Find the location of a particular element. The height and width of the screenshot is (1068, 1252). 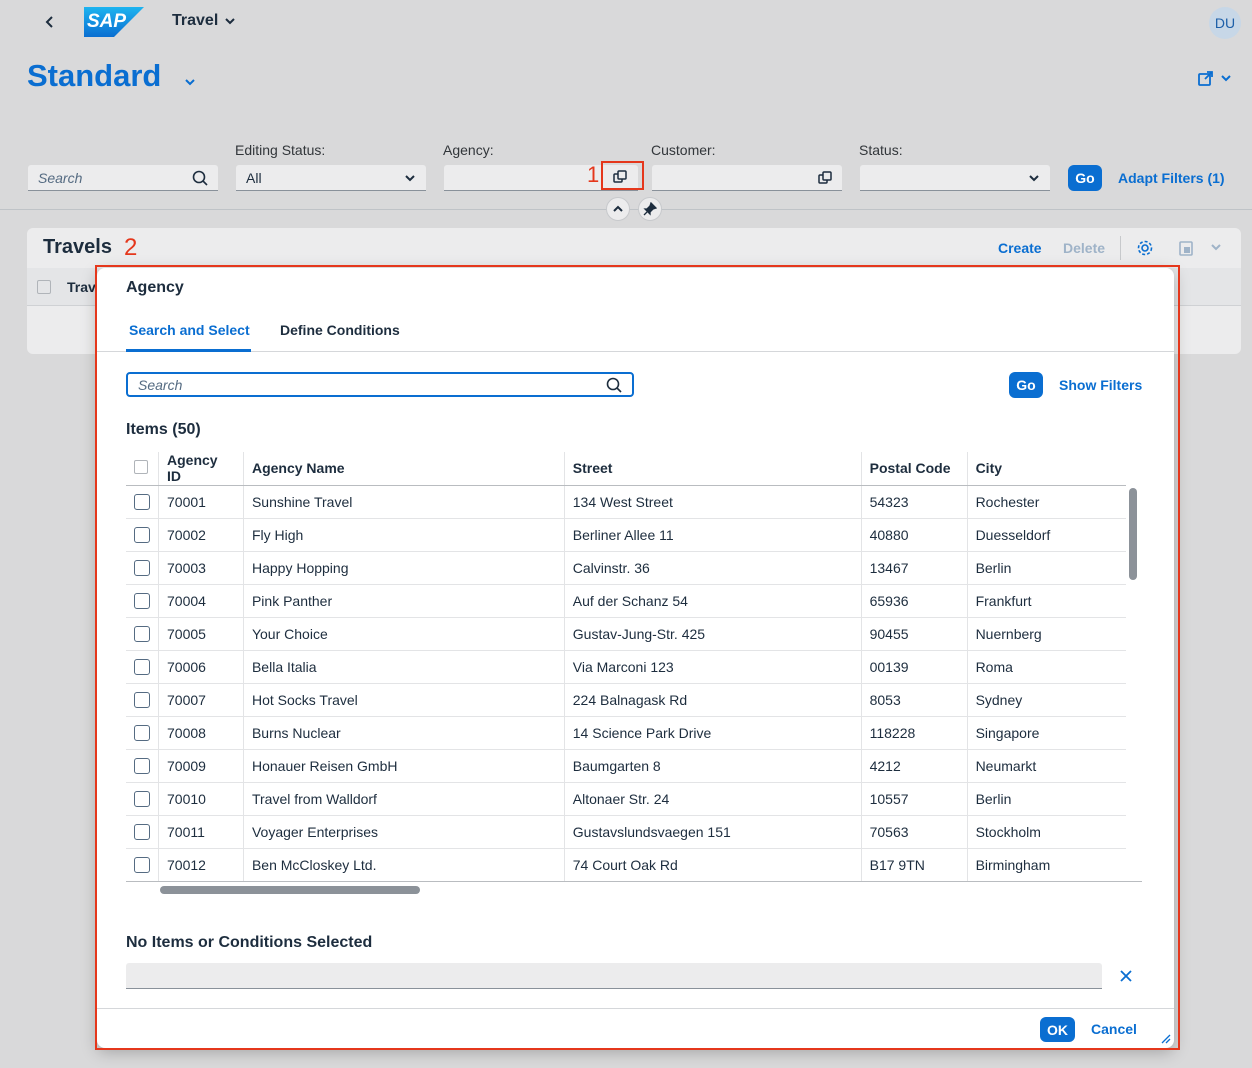

annotation-marker-1: 1 is located at coordinates (593, 174).